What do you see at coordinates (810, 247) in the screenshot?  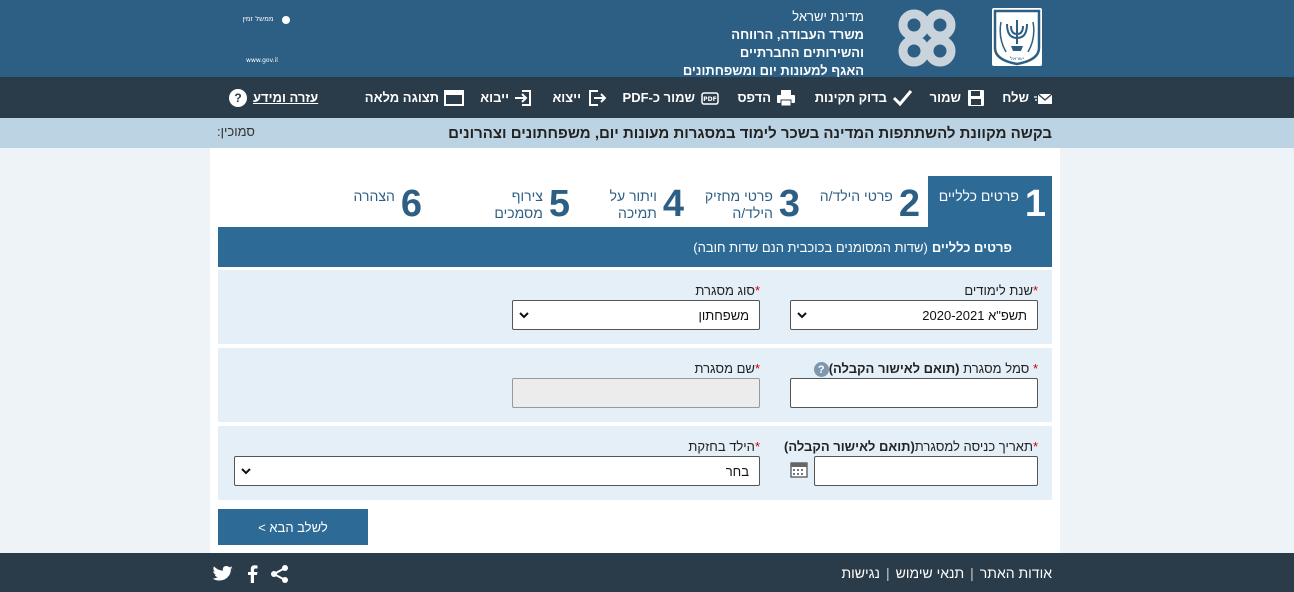 I see `section-note: (שדות המסומנים בכוכבית הנם שדות חובה)` at bounding box center [810, 247].